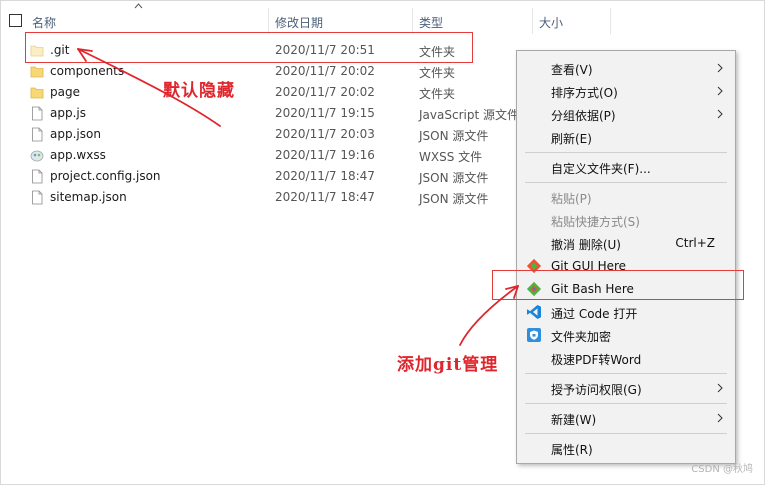 The width and height of the screenshot is (765, 485). Describe the element at coordinates (722, 469) in the screenshot. I see `watermark: CSDN @秋鸠` at that location.